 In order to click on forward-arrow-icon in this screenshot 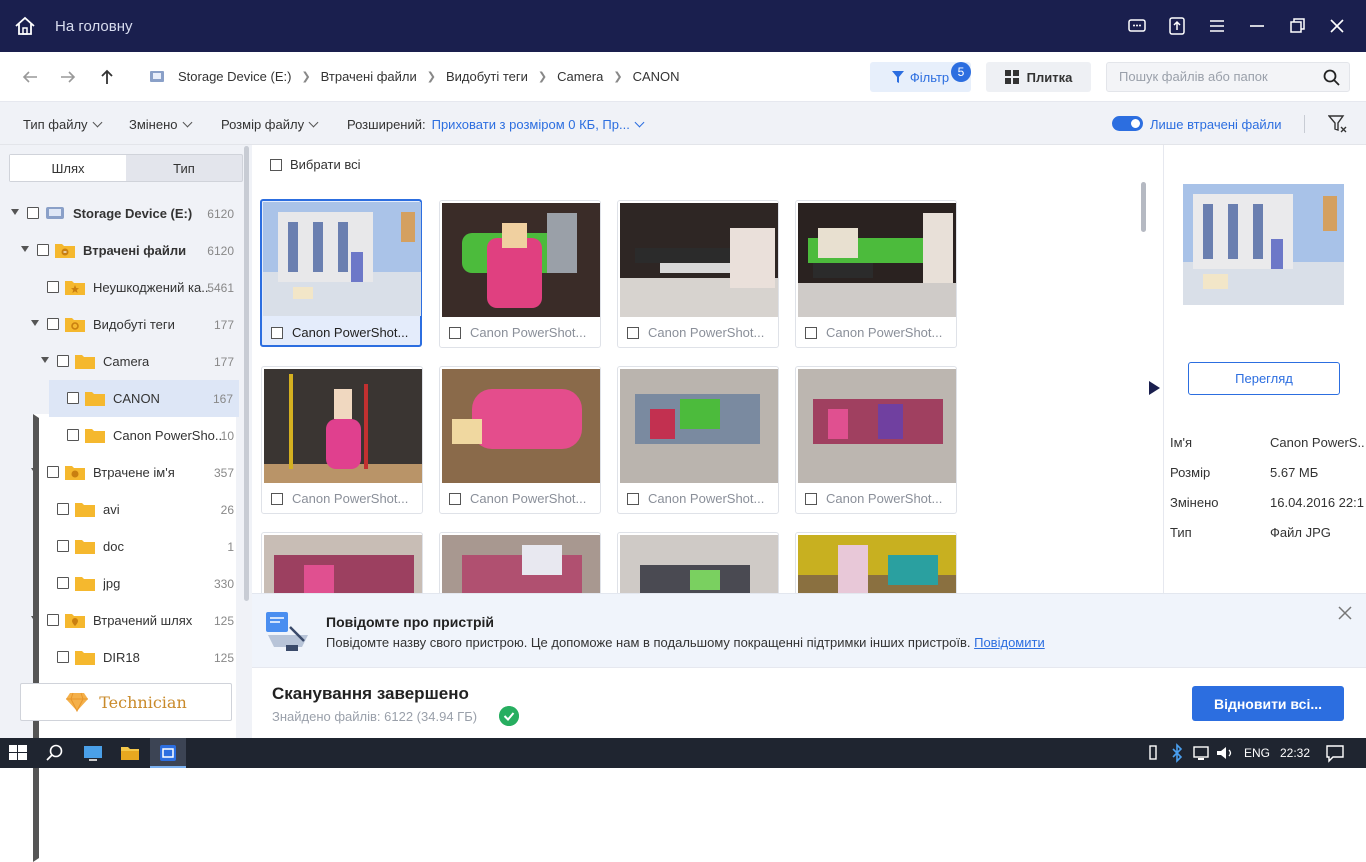, I will do `click(68, 77)`.